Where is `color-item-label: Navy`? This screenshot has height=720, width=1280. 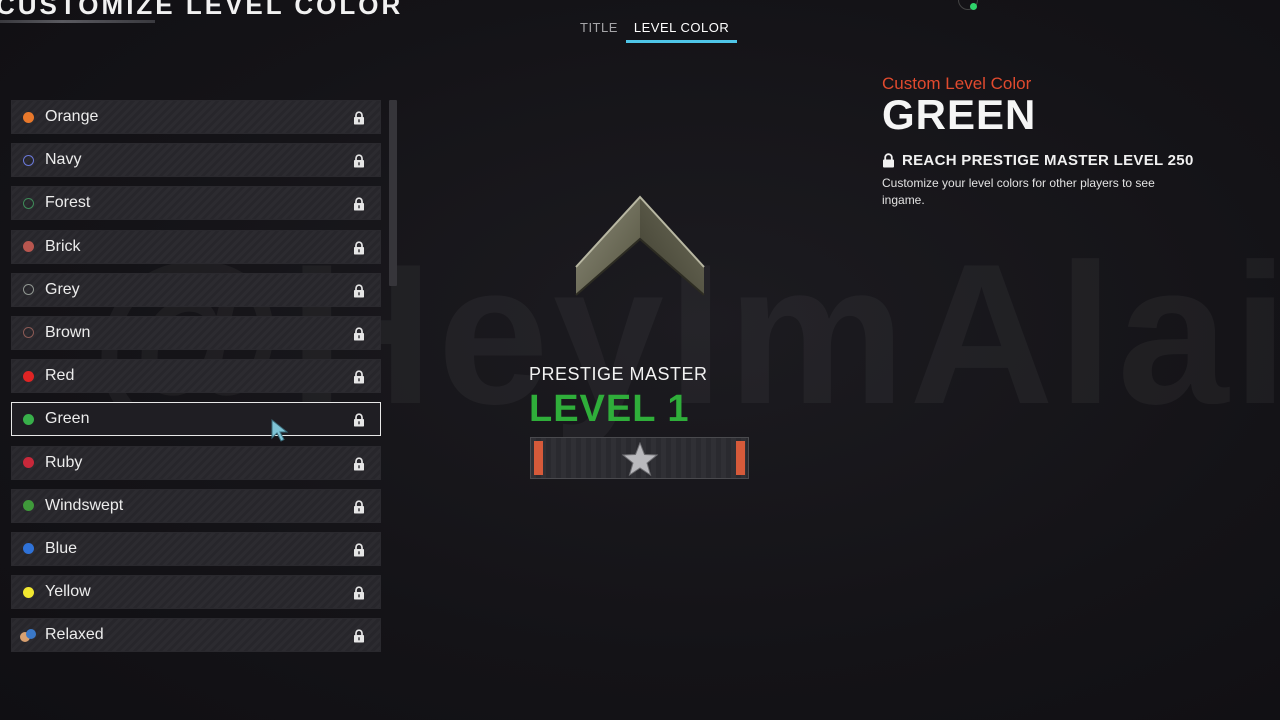 color-item-label: Navy is located at coordinates (63, 160).